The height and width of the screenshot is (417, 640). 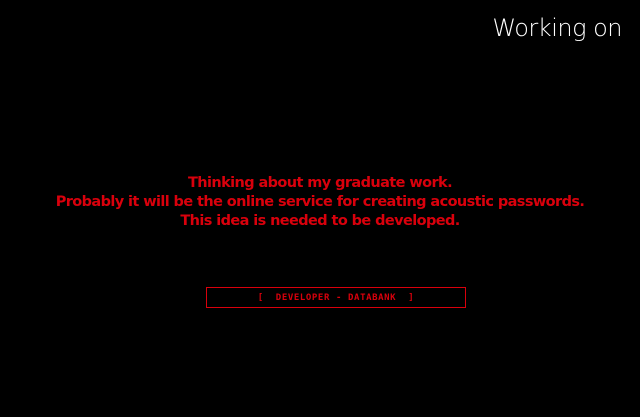 What do you see at coordinates (336, 297) in the screenshot?
I see `developer-databank-link: [ DEVELOPER - DATABANK ]` at bounding box center [336, 297].